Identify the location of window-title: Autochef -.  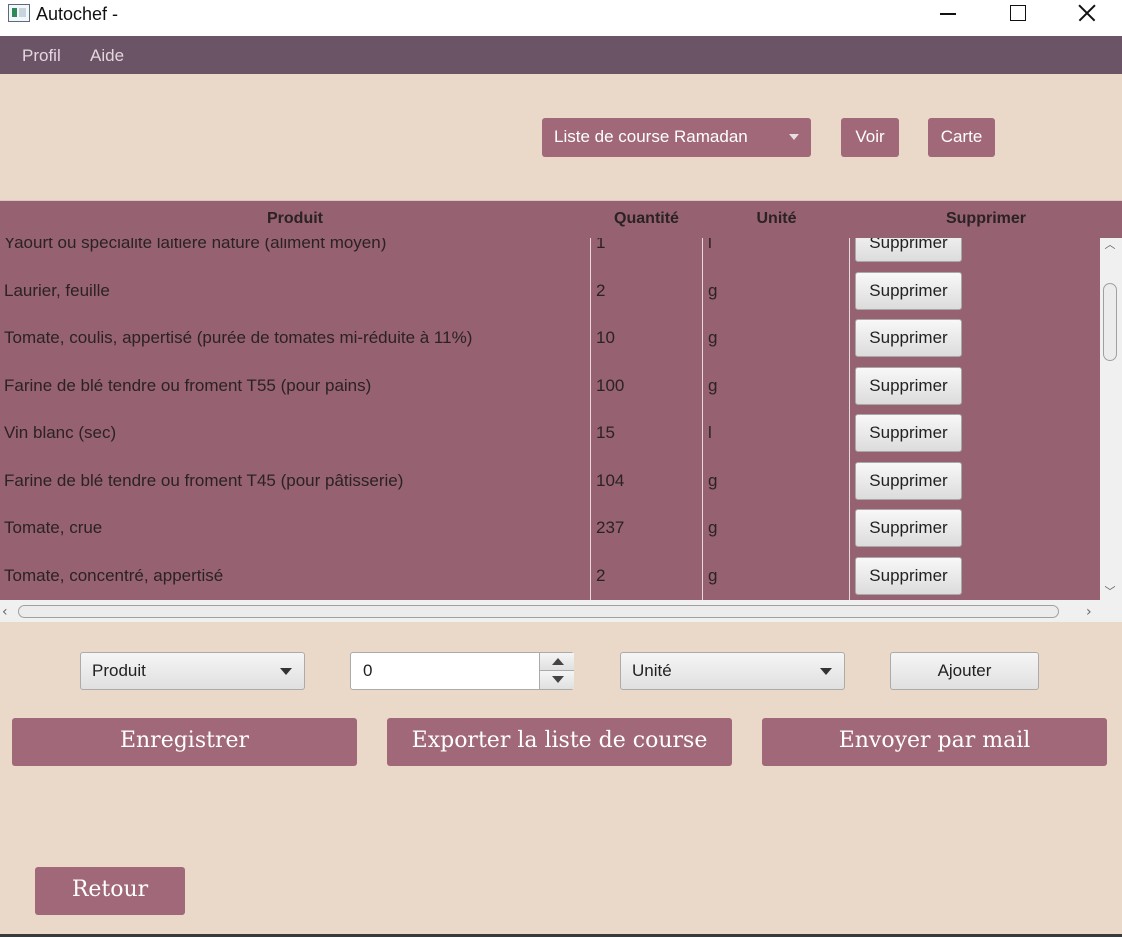
(77, 14).